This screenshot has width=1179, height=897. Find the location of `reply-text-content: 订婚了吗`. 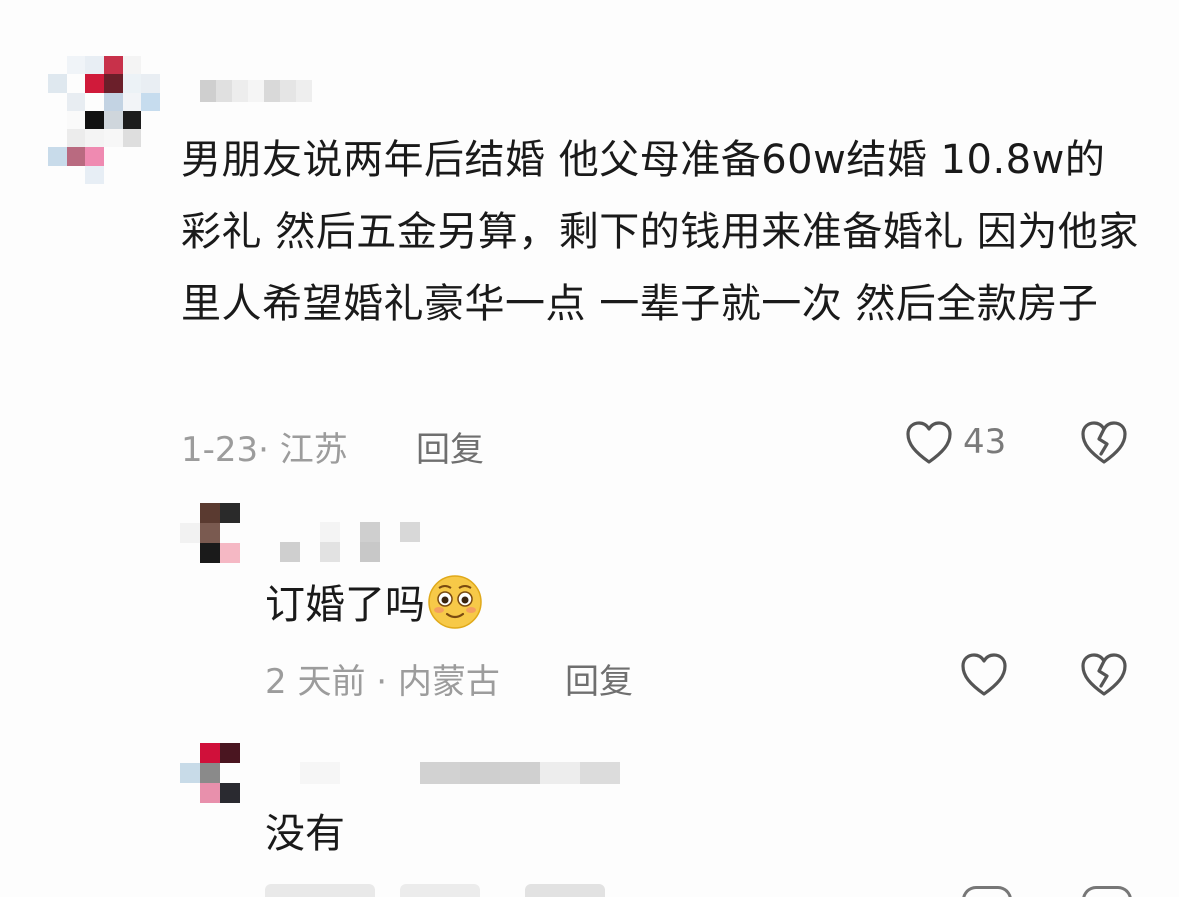

reply-text-content: 订婚了吗 is located at coordinates (345, 605).